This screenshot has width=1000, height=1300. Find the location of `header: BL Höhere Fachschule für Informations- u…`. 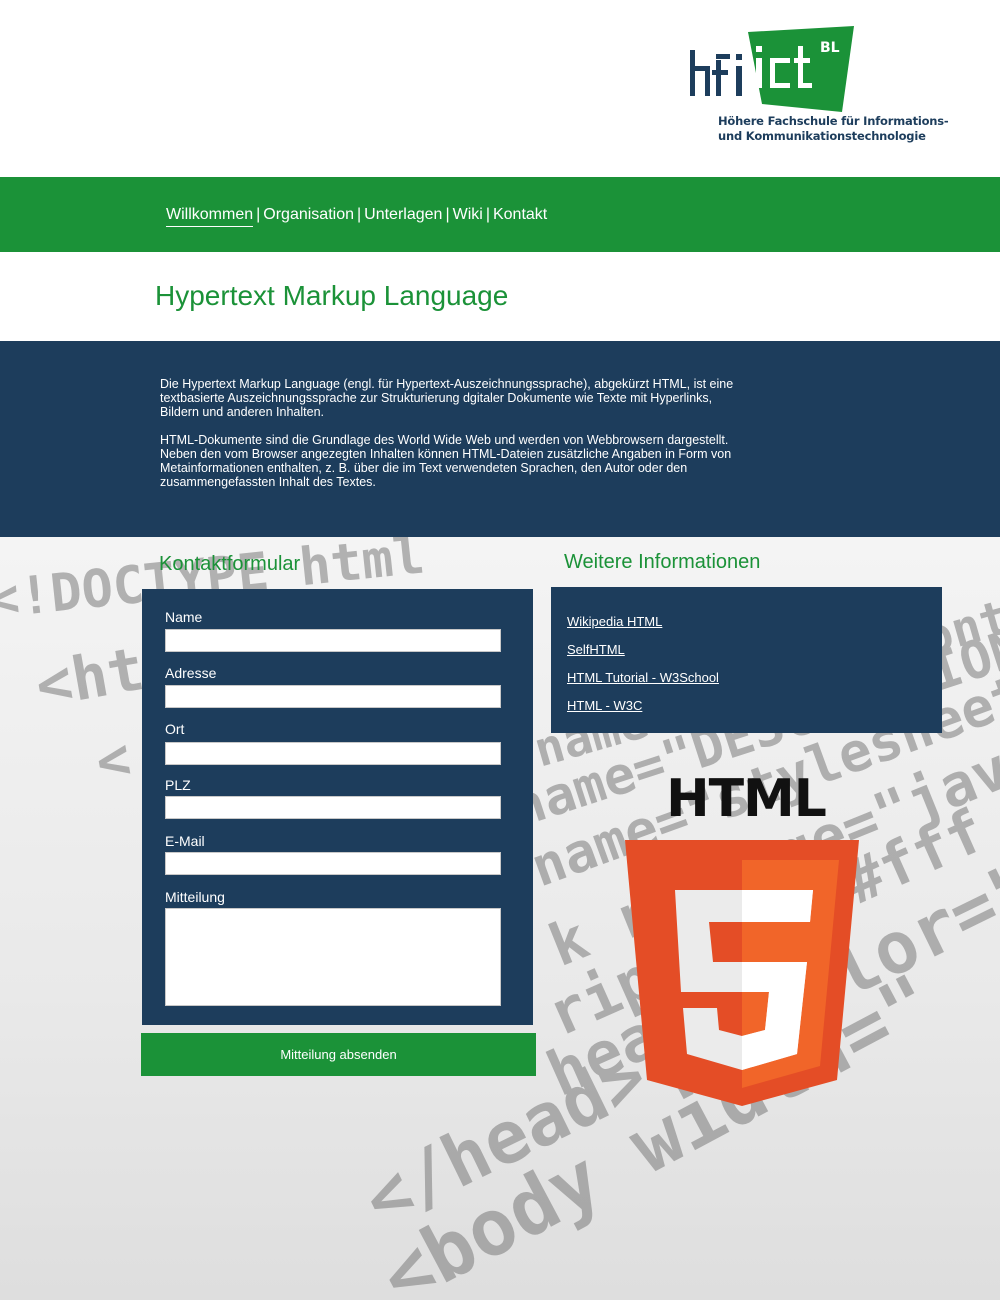

header: BL Höhere Fachschule für Informations- u… is located at coordinates (500, 88).